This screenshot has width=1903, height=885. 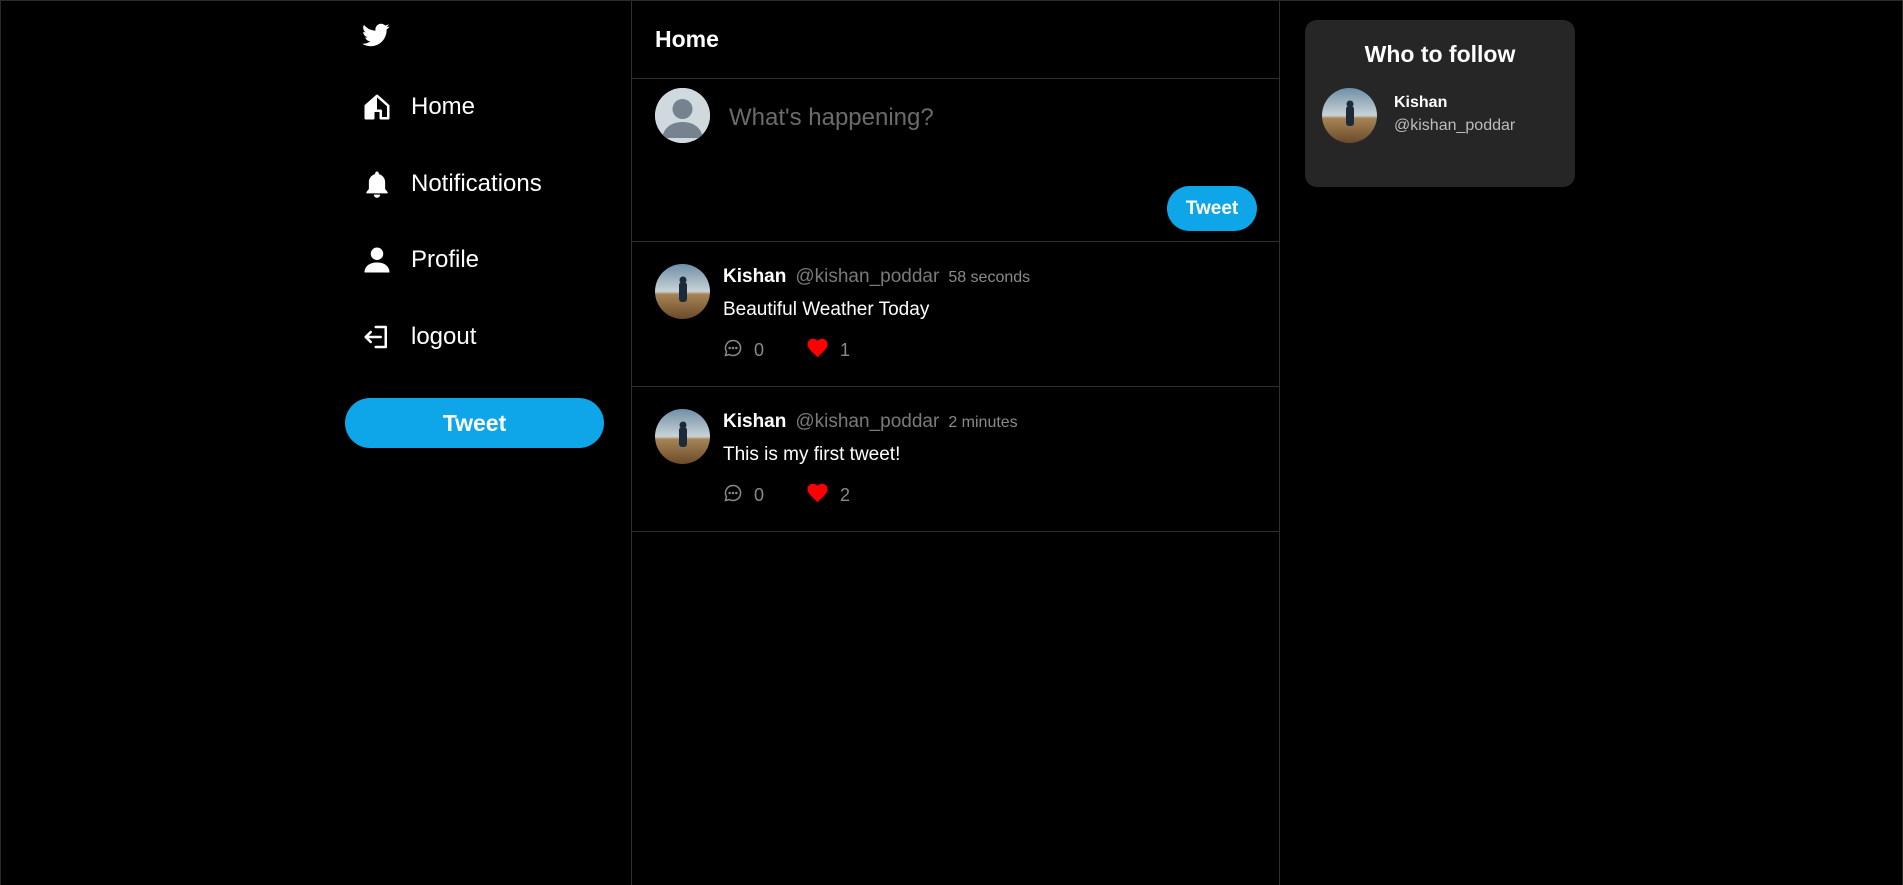 What do you see at coordinates (812, 454) in the screenshot?
I see `tweet-text: This is my first tweet!` at bounding box center [812, 454].